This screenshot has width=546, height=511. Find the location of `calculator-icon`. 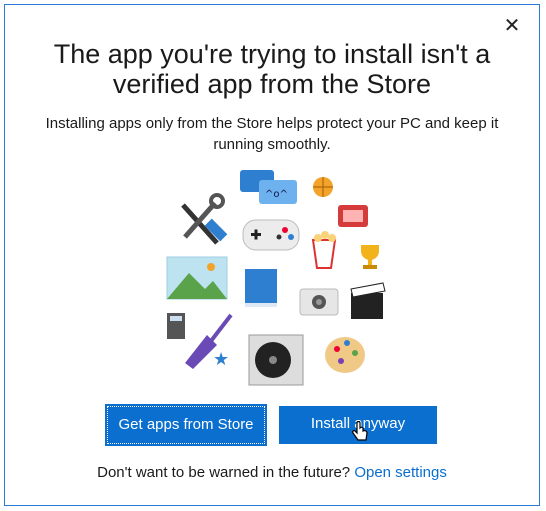

calculator-icon is located at coordinates (176, 326).